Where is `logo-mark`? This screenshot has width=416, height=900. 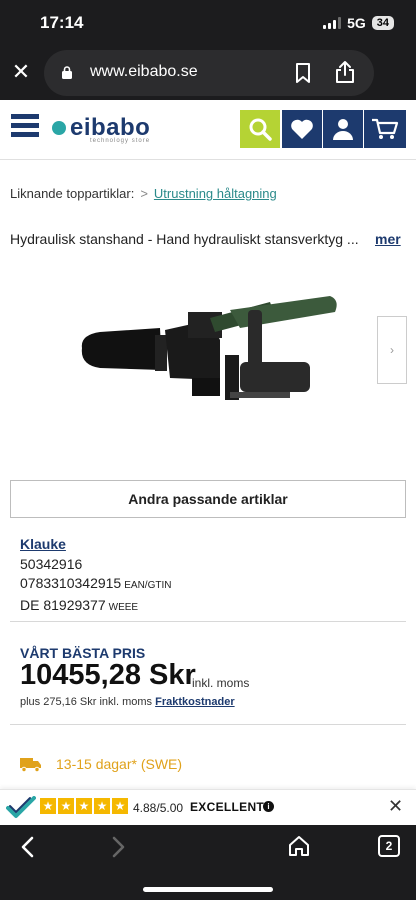 logo-mark is located at coordinates (59, 128).